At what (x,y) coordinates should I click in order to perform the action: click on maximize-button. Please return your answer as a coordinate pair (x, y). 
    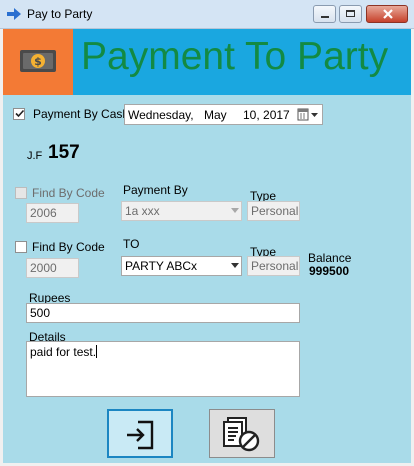
    Looking at the image, I should click on (350, 14).